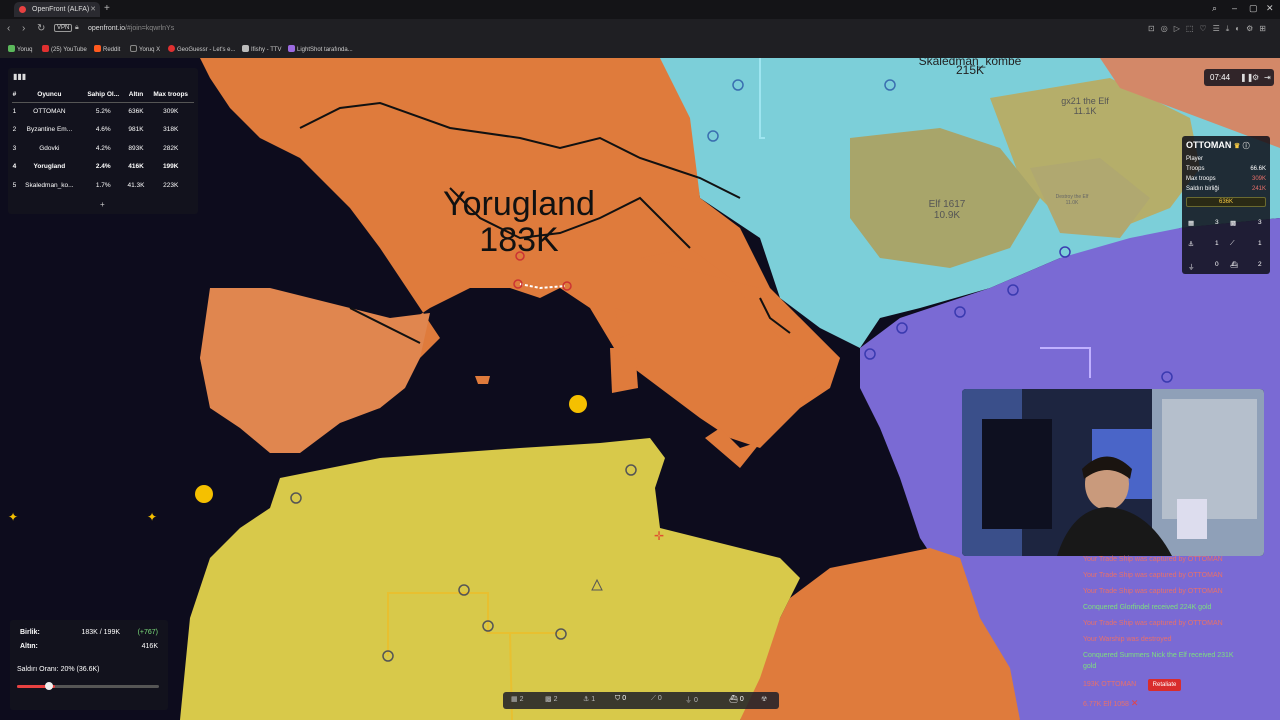 This screenshot has height=720, width=1280. What do you see at coordinates (49, 95) in the screenshot?
I see `leaderboard-header-player: Oyuncu` at bounding box center [49, 95].